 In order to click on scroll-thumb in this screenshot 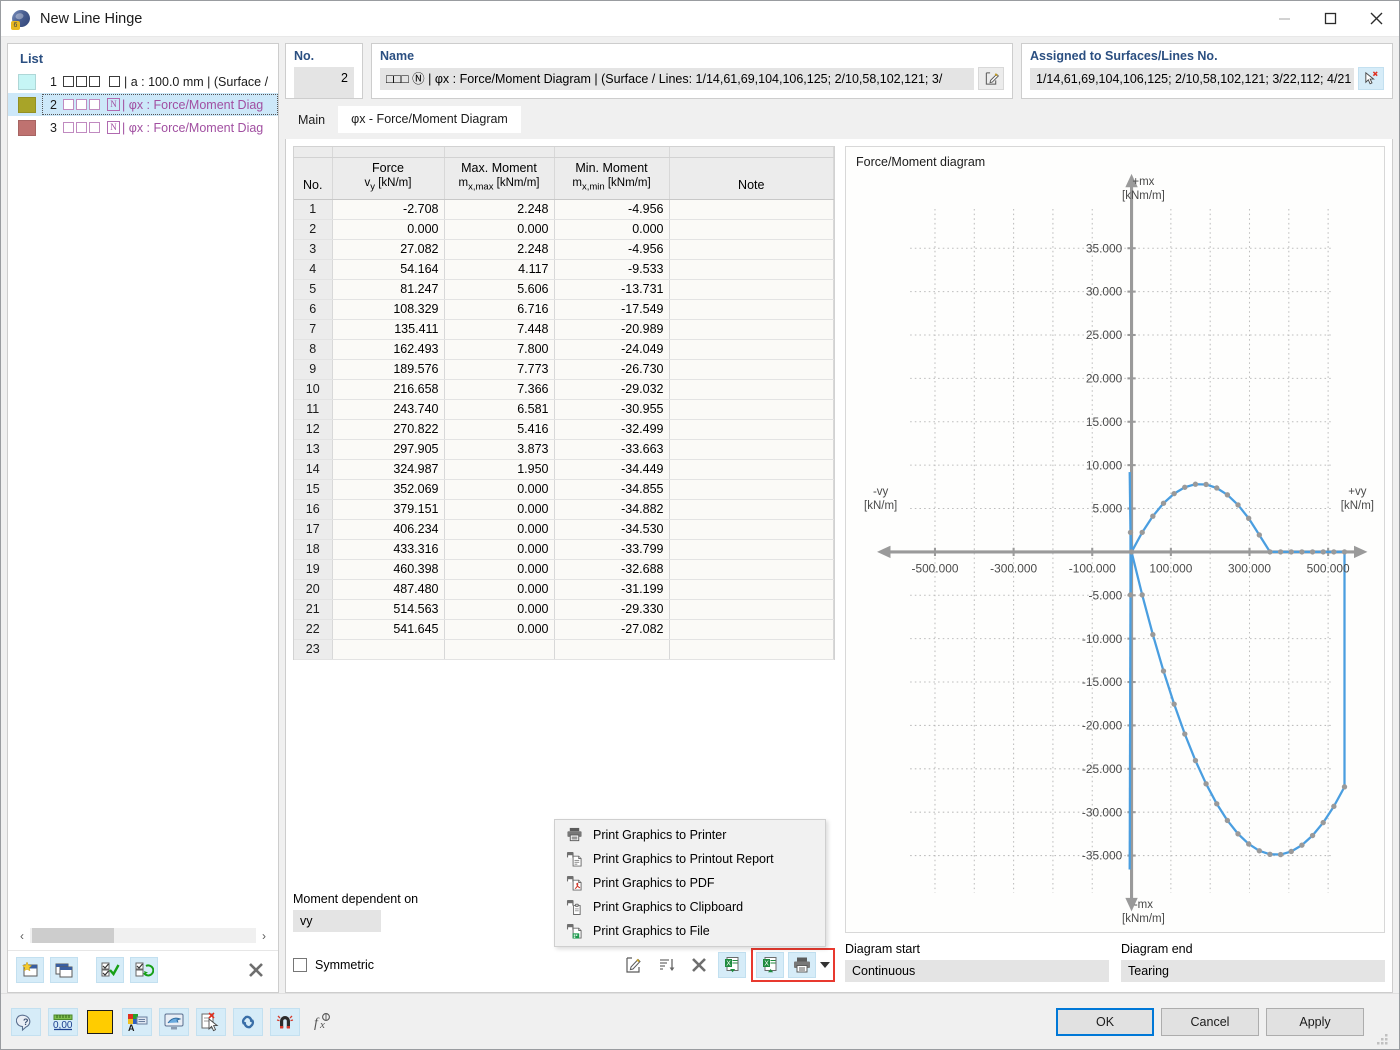, I will do `click(73, 935)`.